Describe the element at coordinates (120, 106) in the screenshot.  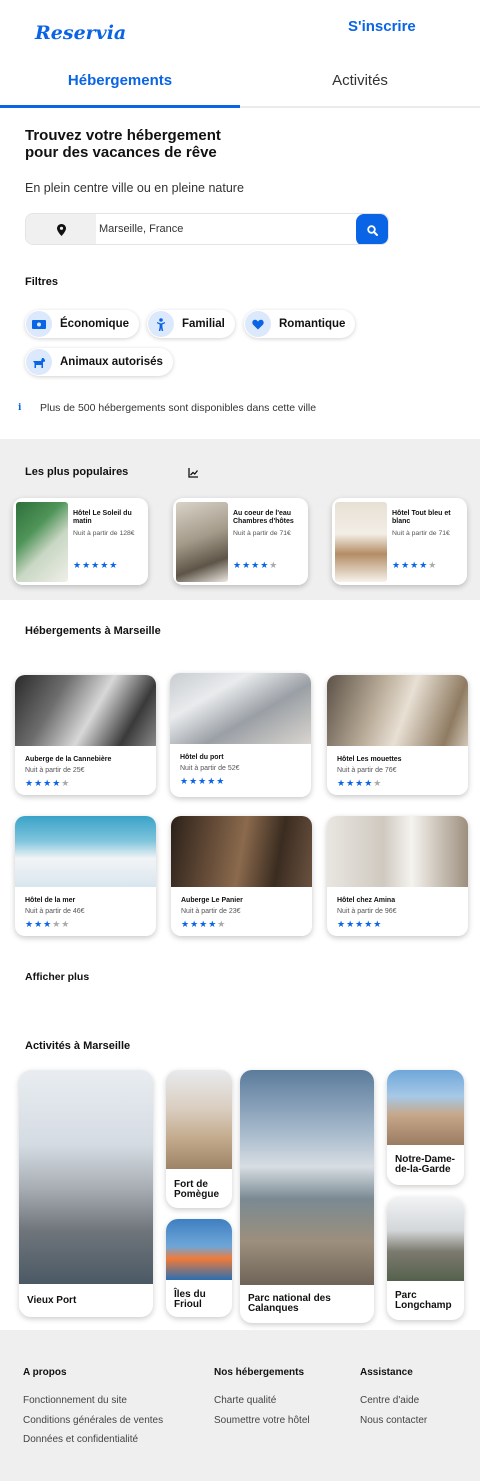
I see `tab-active-indicator` at that location.